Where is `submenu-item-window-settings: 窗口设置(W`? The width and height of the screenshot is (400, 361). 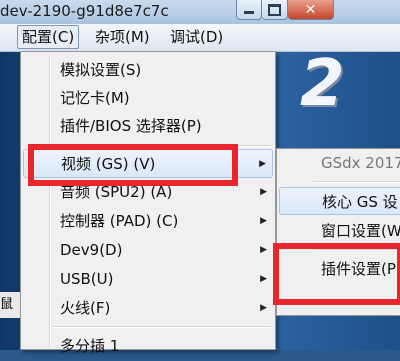 submenu-item-window-settings: 窗口设置(W is located at coordinates (339, 231).